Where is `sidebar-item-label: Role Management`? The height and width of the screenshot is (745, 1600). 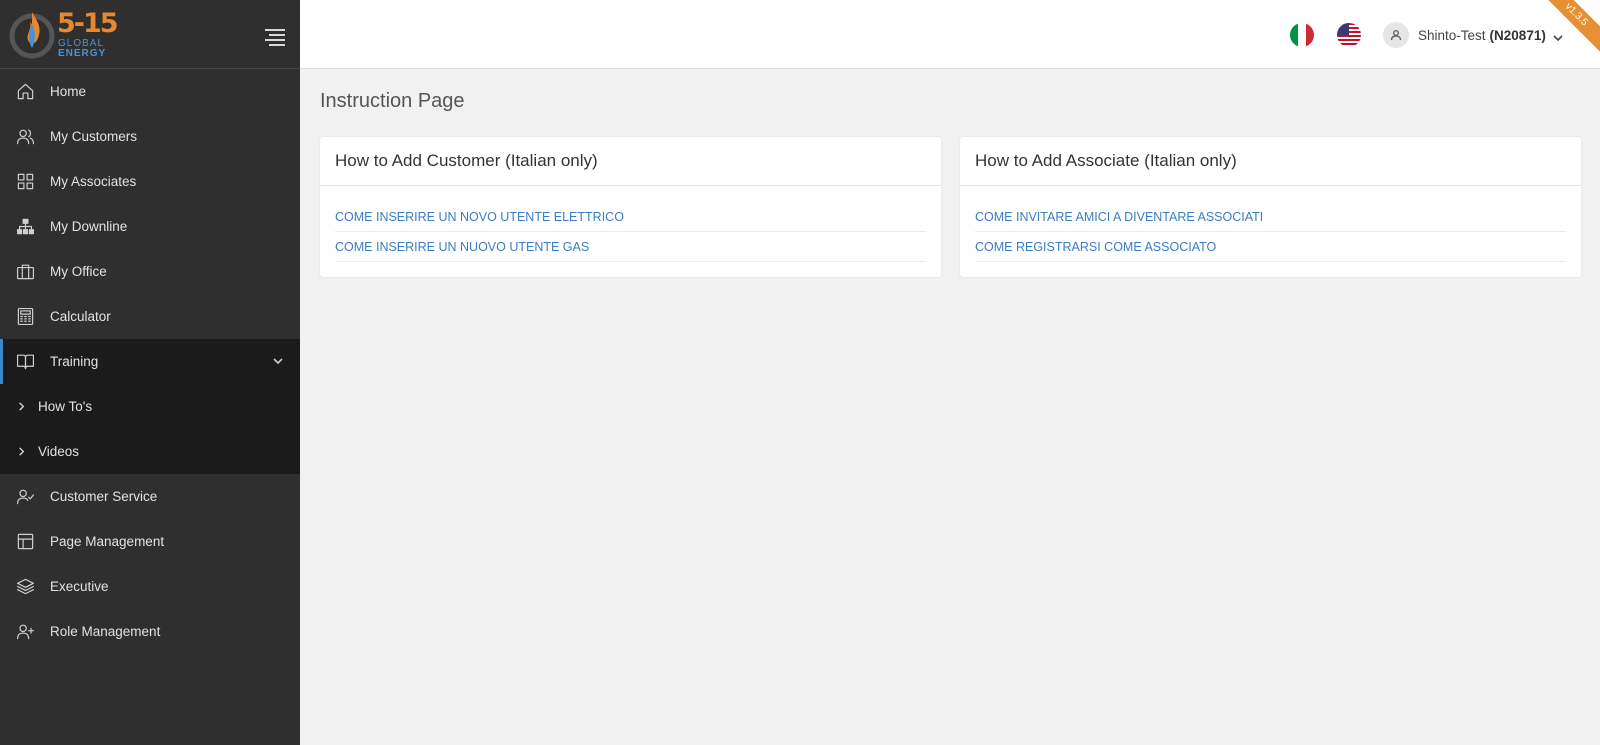 sidebar-item-label: Role Management is located at coordinates (105, 631).